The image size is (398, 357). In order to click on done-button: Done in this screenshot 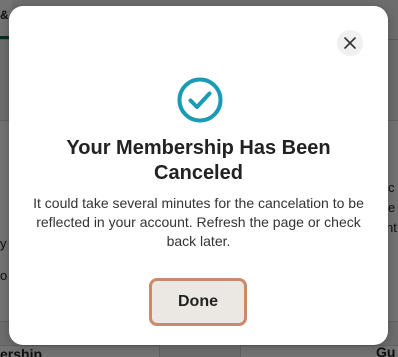, I will do `click(198, 302)`.